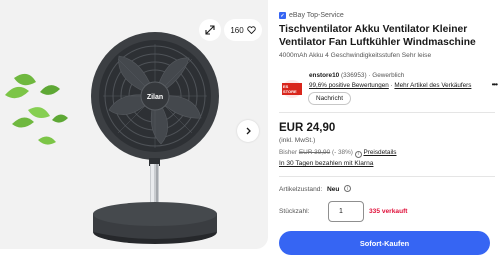  What do you see at coordinates (155, 97) in the screenshot?
I see `brand-label: Zilan` at bounding box center [155, 97].